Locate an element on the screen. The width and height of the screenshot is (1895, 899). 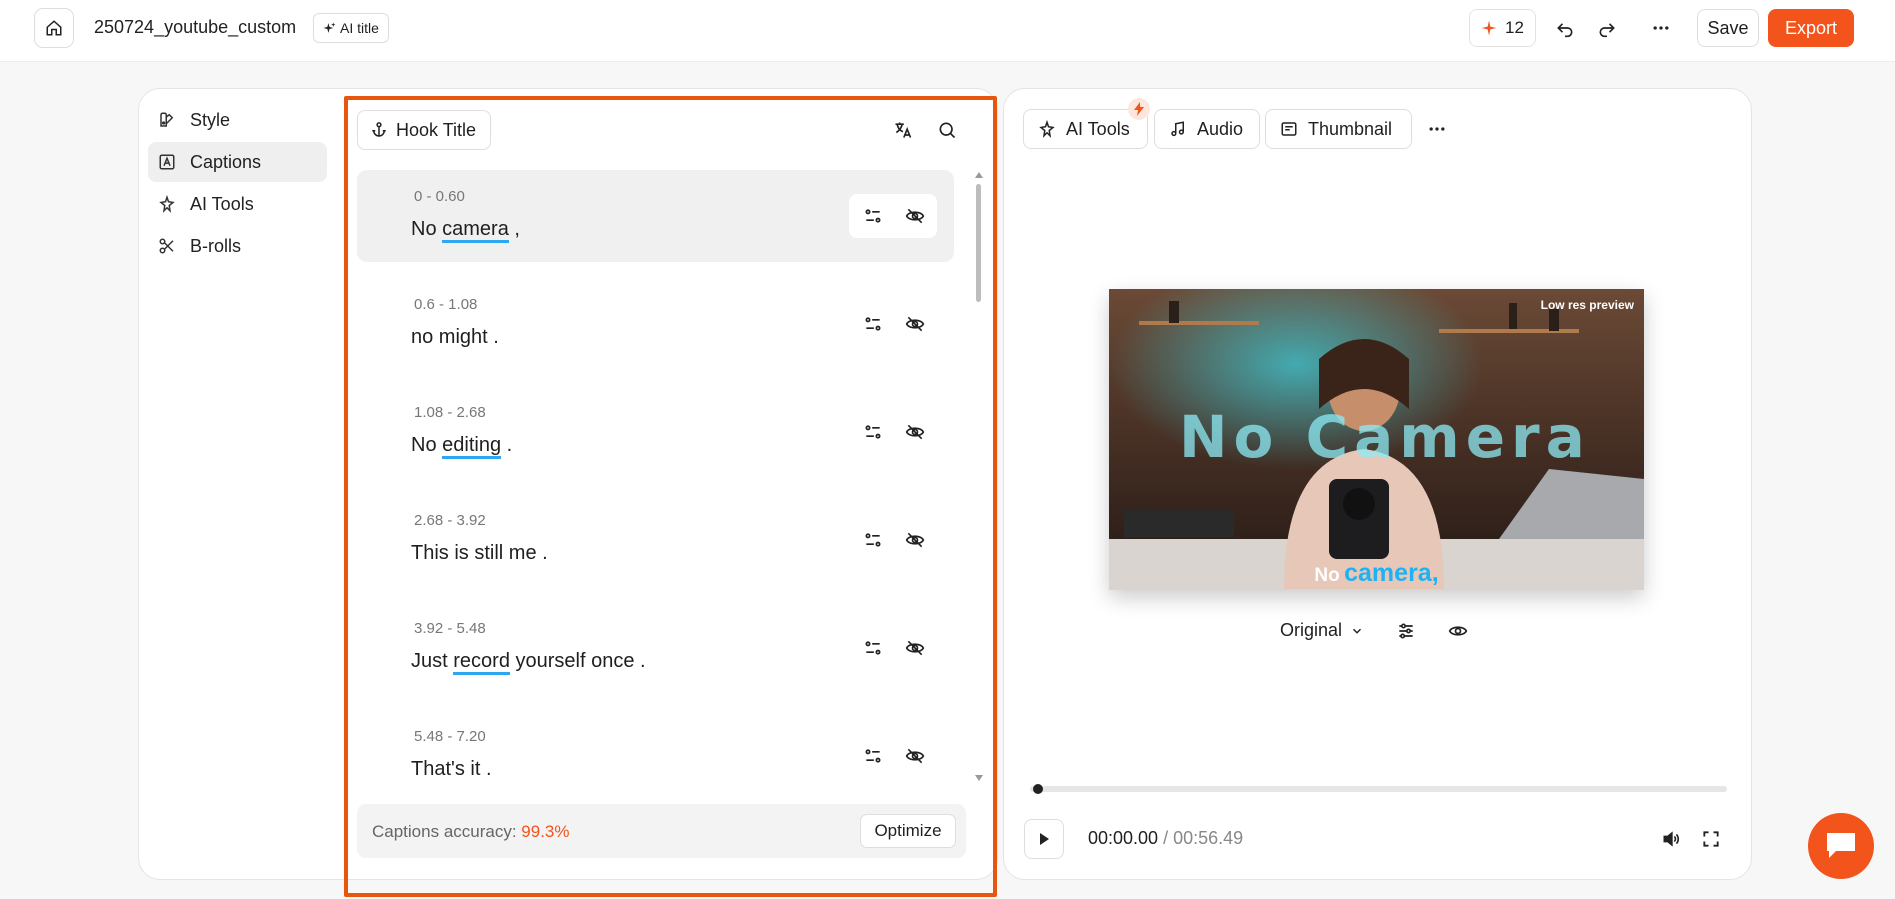
caption-time-range: 2.68 - 3.92 is located at coordinates (450, 520).